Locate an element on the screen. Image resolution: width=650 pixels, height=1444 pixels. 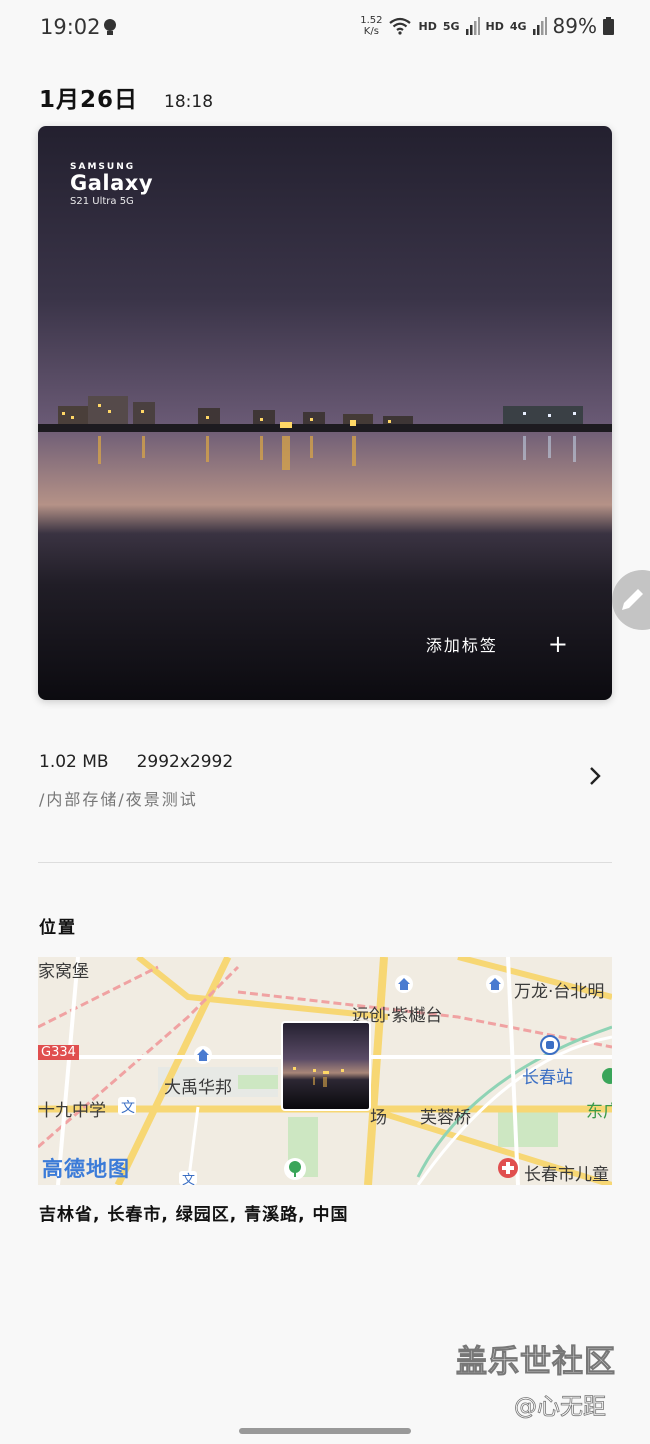
watermark-model: Galaxy is located at coordinates (112, 183).